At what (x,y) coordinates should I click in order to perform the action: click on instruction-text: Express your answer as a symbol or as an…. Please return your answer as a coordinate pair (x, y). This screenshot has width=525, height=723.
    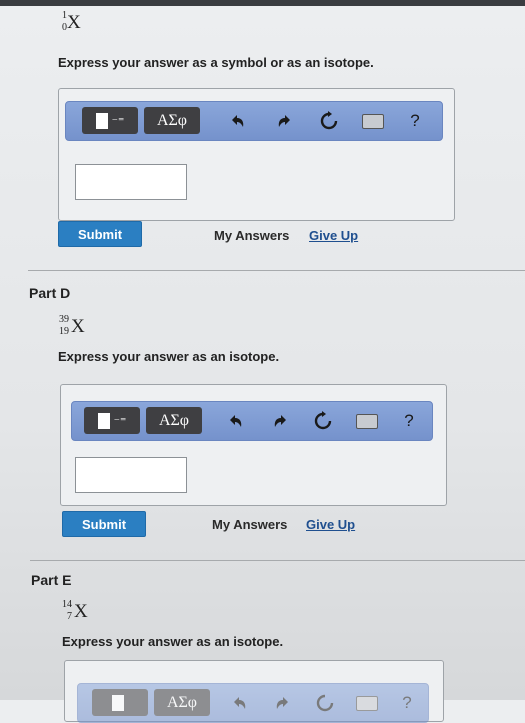
    Looking at the image, I should click on (216, 62).